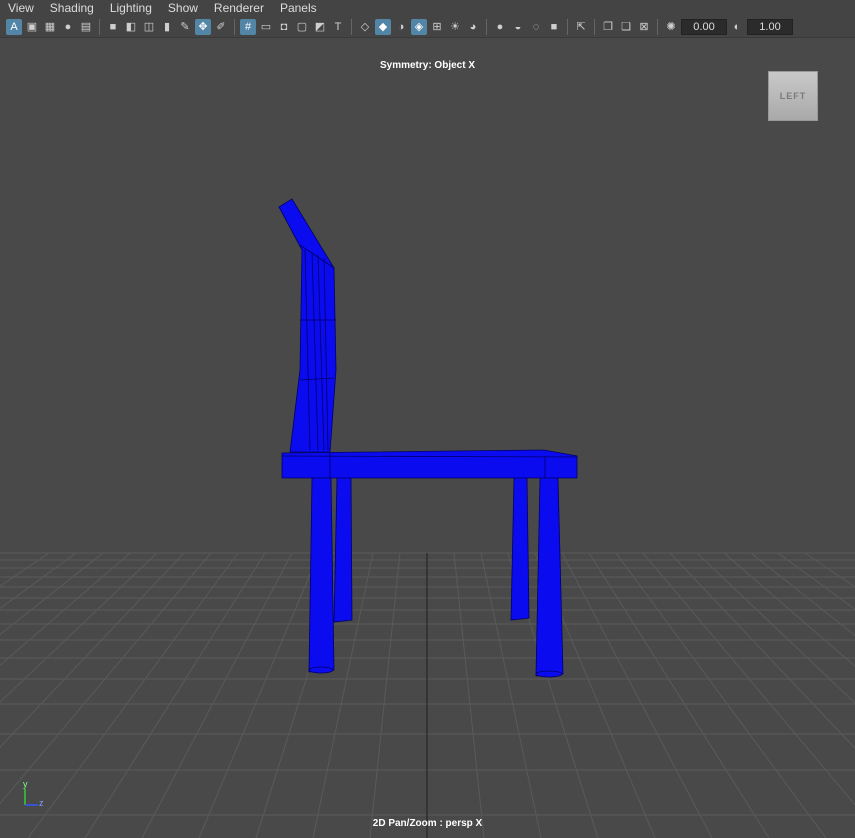 The image size is (855, 838). Describe the element at coordinates (113, 27) in the screenshot. I see `camera-icon: ■` at that location.